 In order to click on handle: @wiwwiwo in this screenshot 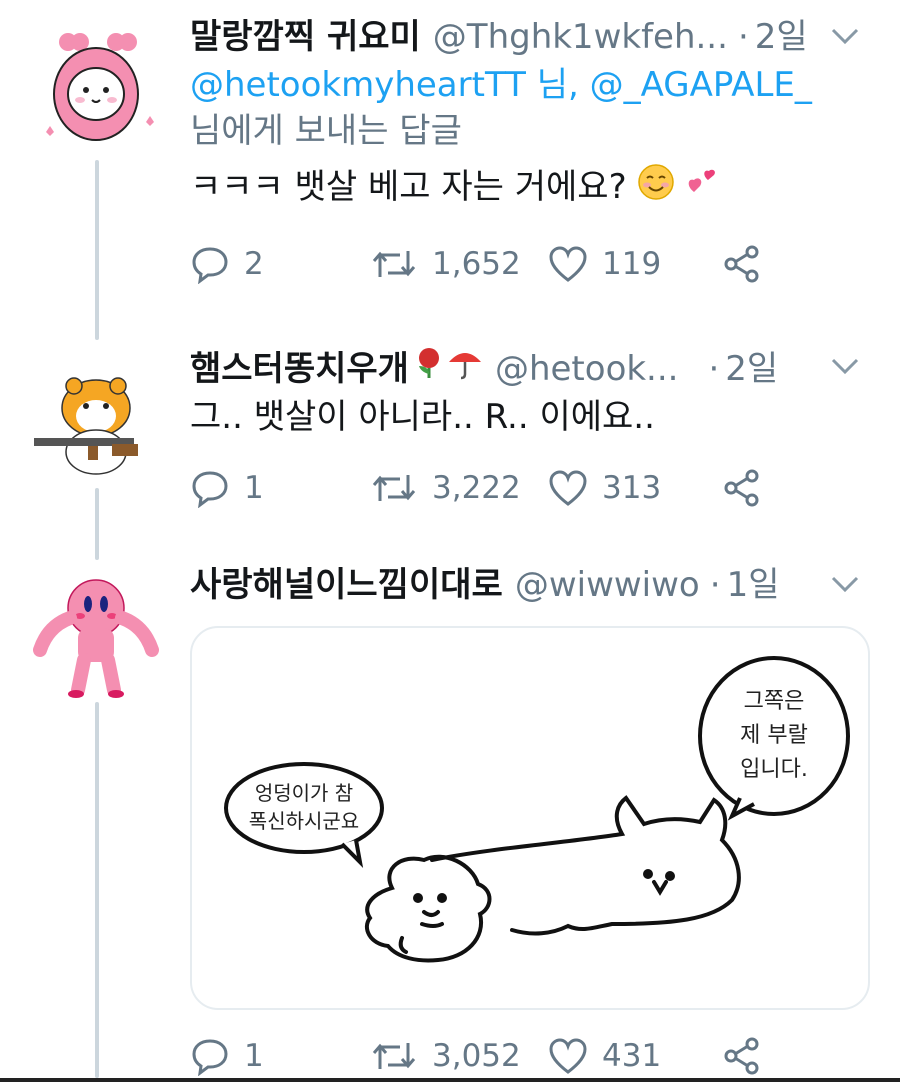, I will do `click(607, 585)`.